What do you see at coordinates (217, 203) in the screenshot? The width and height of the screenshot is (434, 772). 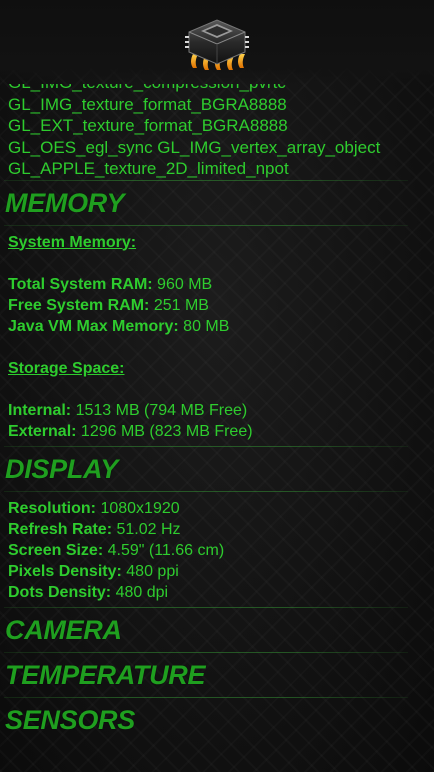 I see `section-header-memory: MEMORY` at bounding box center [217, 203].